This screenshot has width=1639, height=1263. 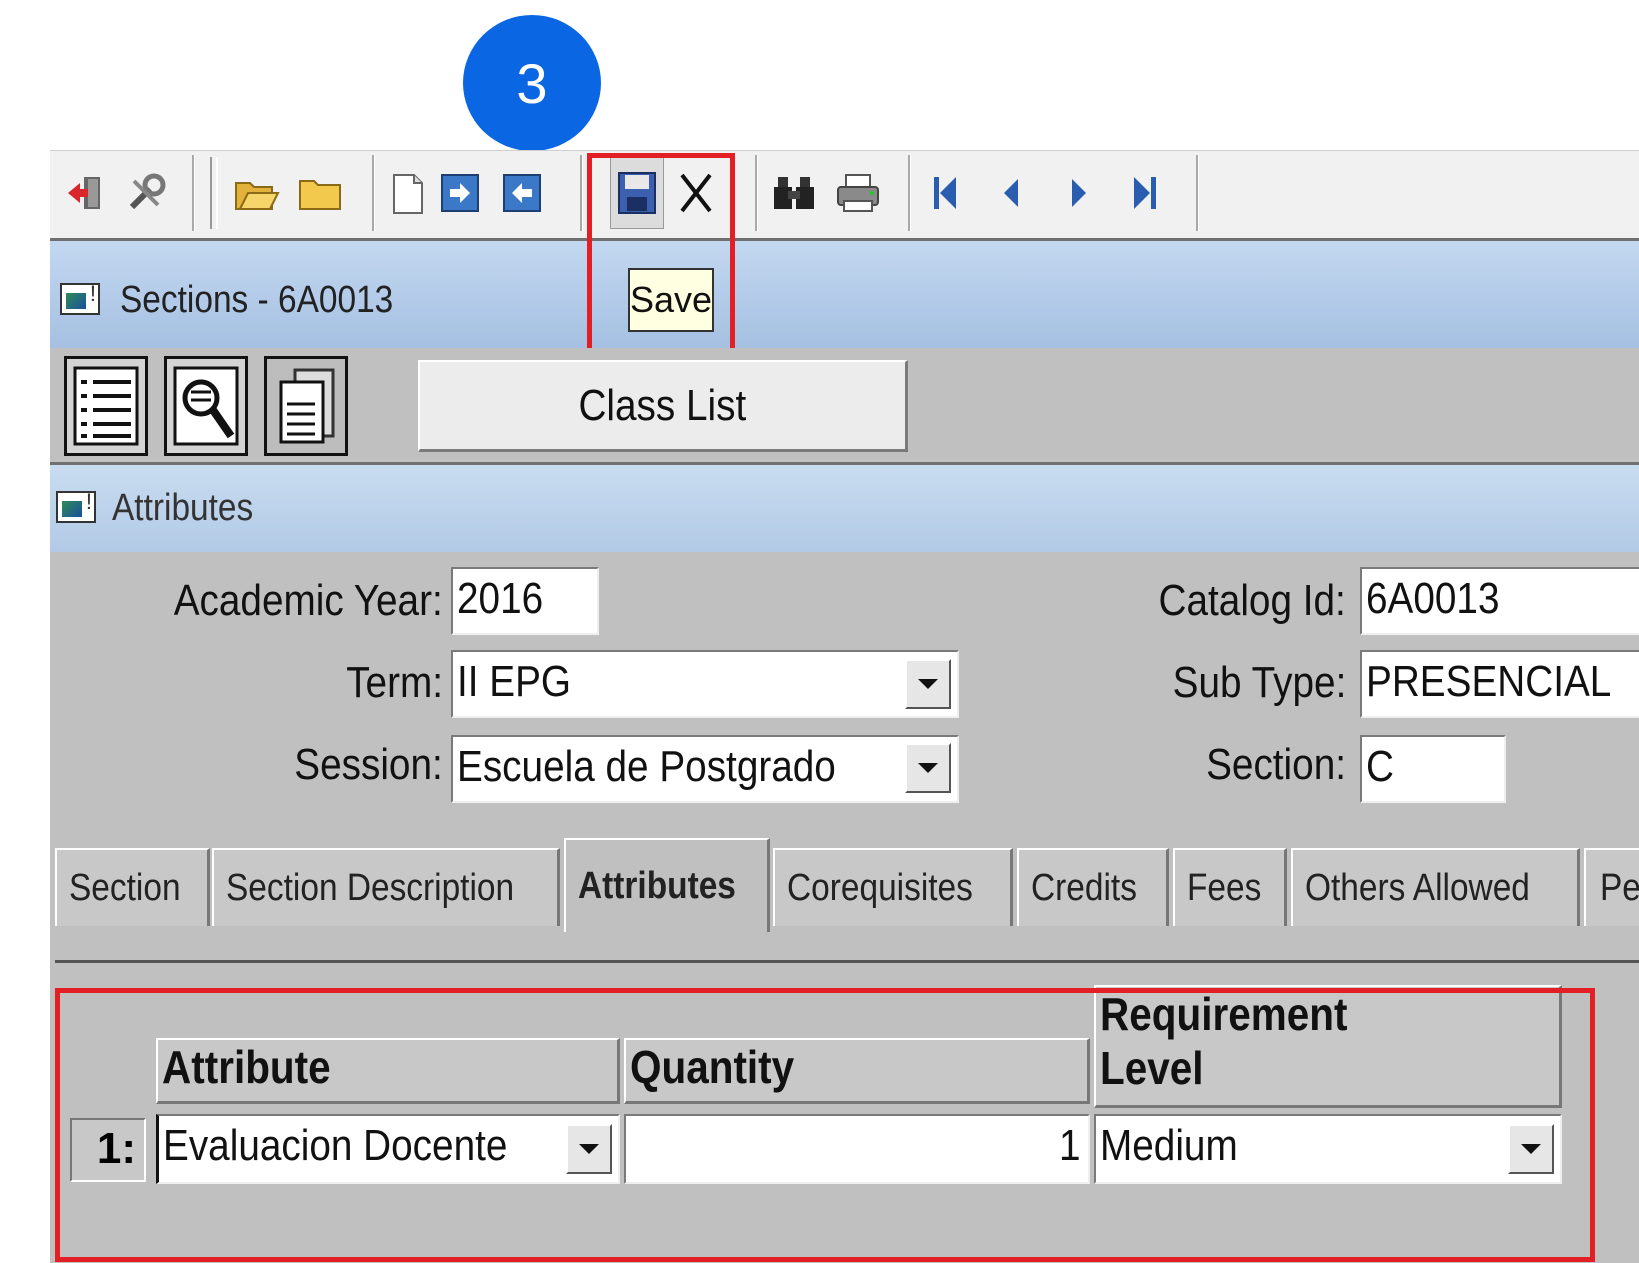 What do you see at coordinates (76, 506) in the screenshot?
I see `subwindow-icon` at bounding box center [76, 506].